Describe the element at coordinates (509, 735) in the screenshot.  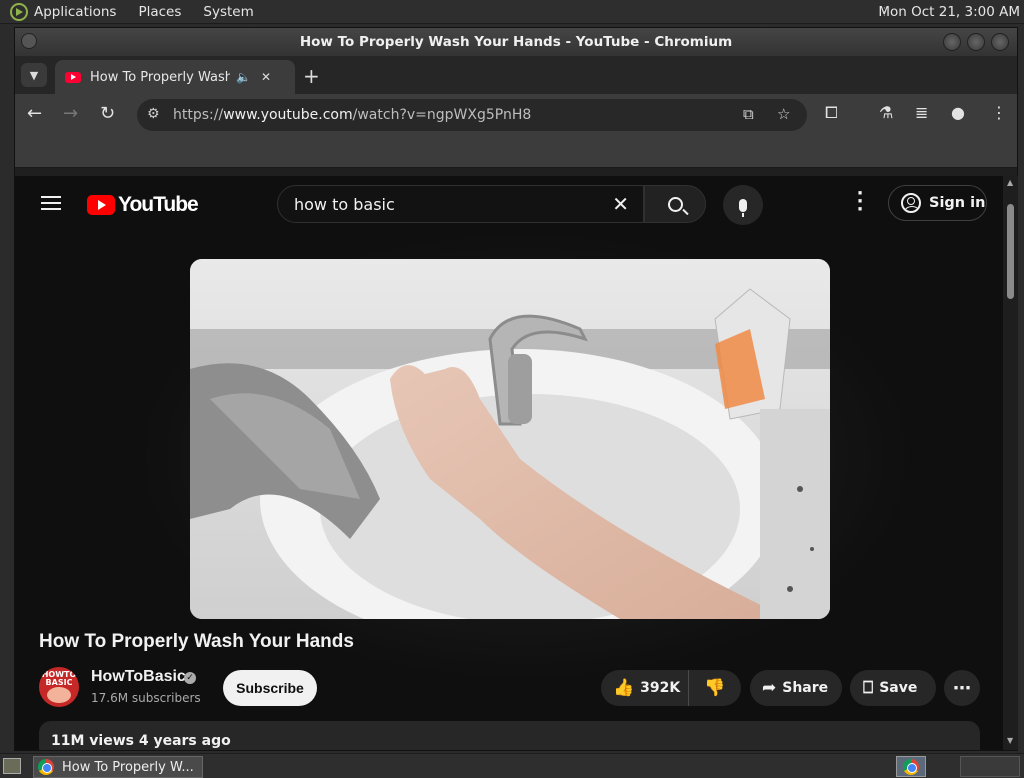
I see `description-box: 11M views 4 years ago` at that location.